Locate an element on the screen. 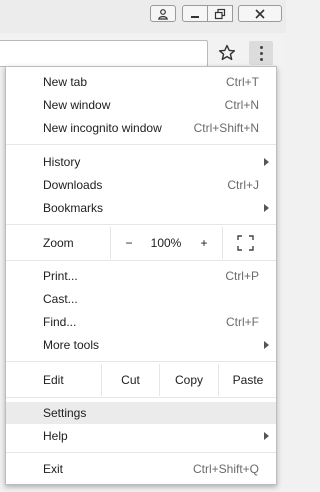 This screenshot has width=320, height=492. menu-item-label: Settings is located at coordinates (65, 413).